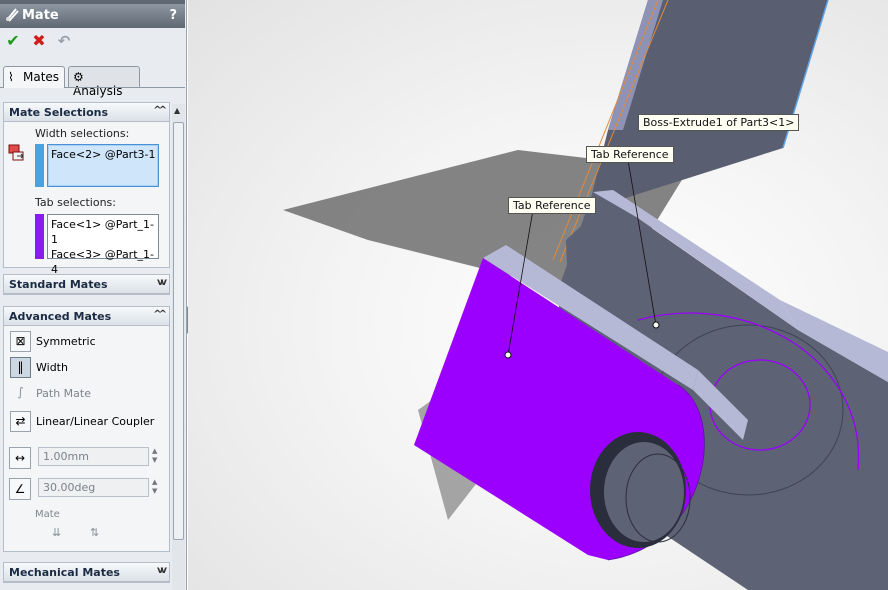 The width and height of the screenshot is (888, 590). Describe the element at coordinates (64, 572) in the screenshot. I see `mechanical-mates-title: Mechanical Mates` at that location.